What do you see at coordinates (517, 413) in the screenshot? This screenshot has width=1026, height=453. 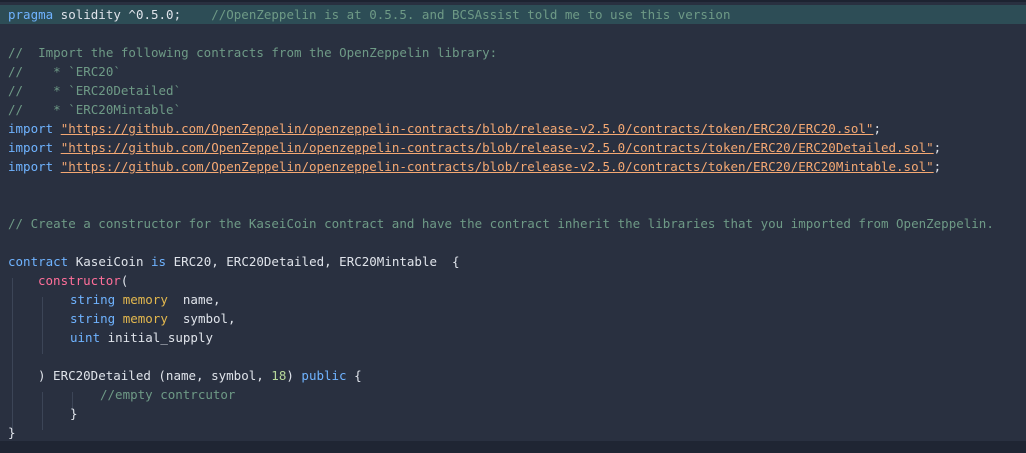 I see `code-line-22: }` at bounding box center [517, 413].